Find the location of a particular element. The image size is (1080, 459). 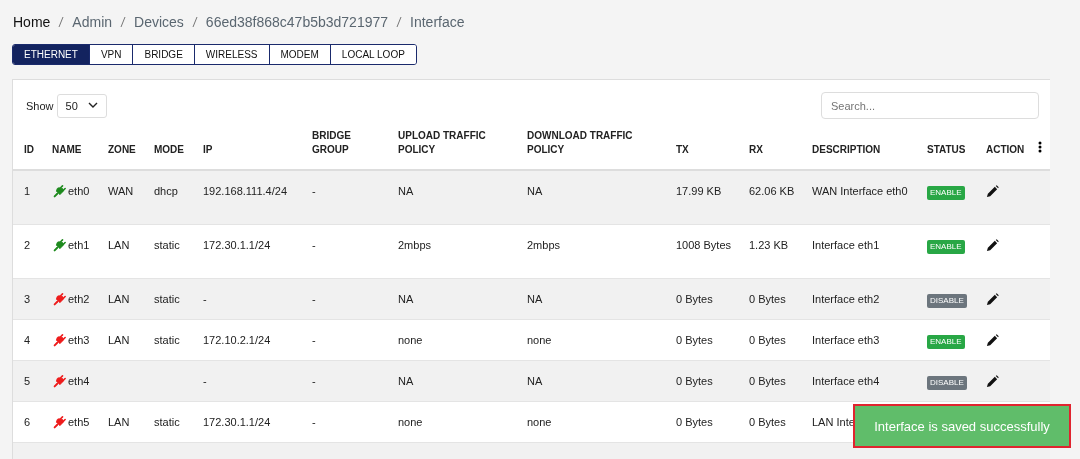

more-options-icon is located at coordinates (1040, 147).